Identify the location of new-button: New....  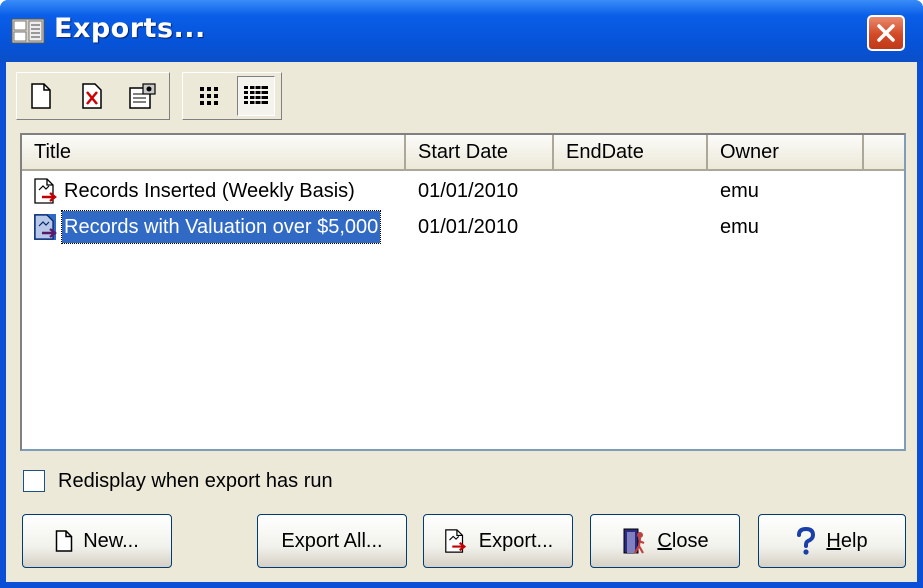
(97, 541).